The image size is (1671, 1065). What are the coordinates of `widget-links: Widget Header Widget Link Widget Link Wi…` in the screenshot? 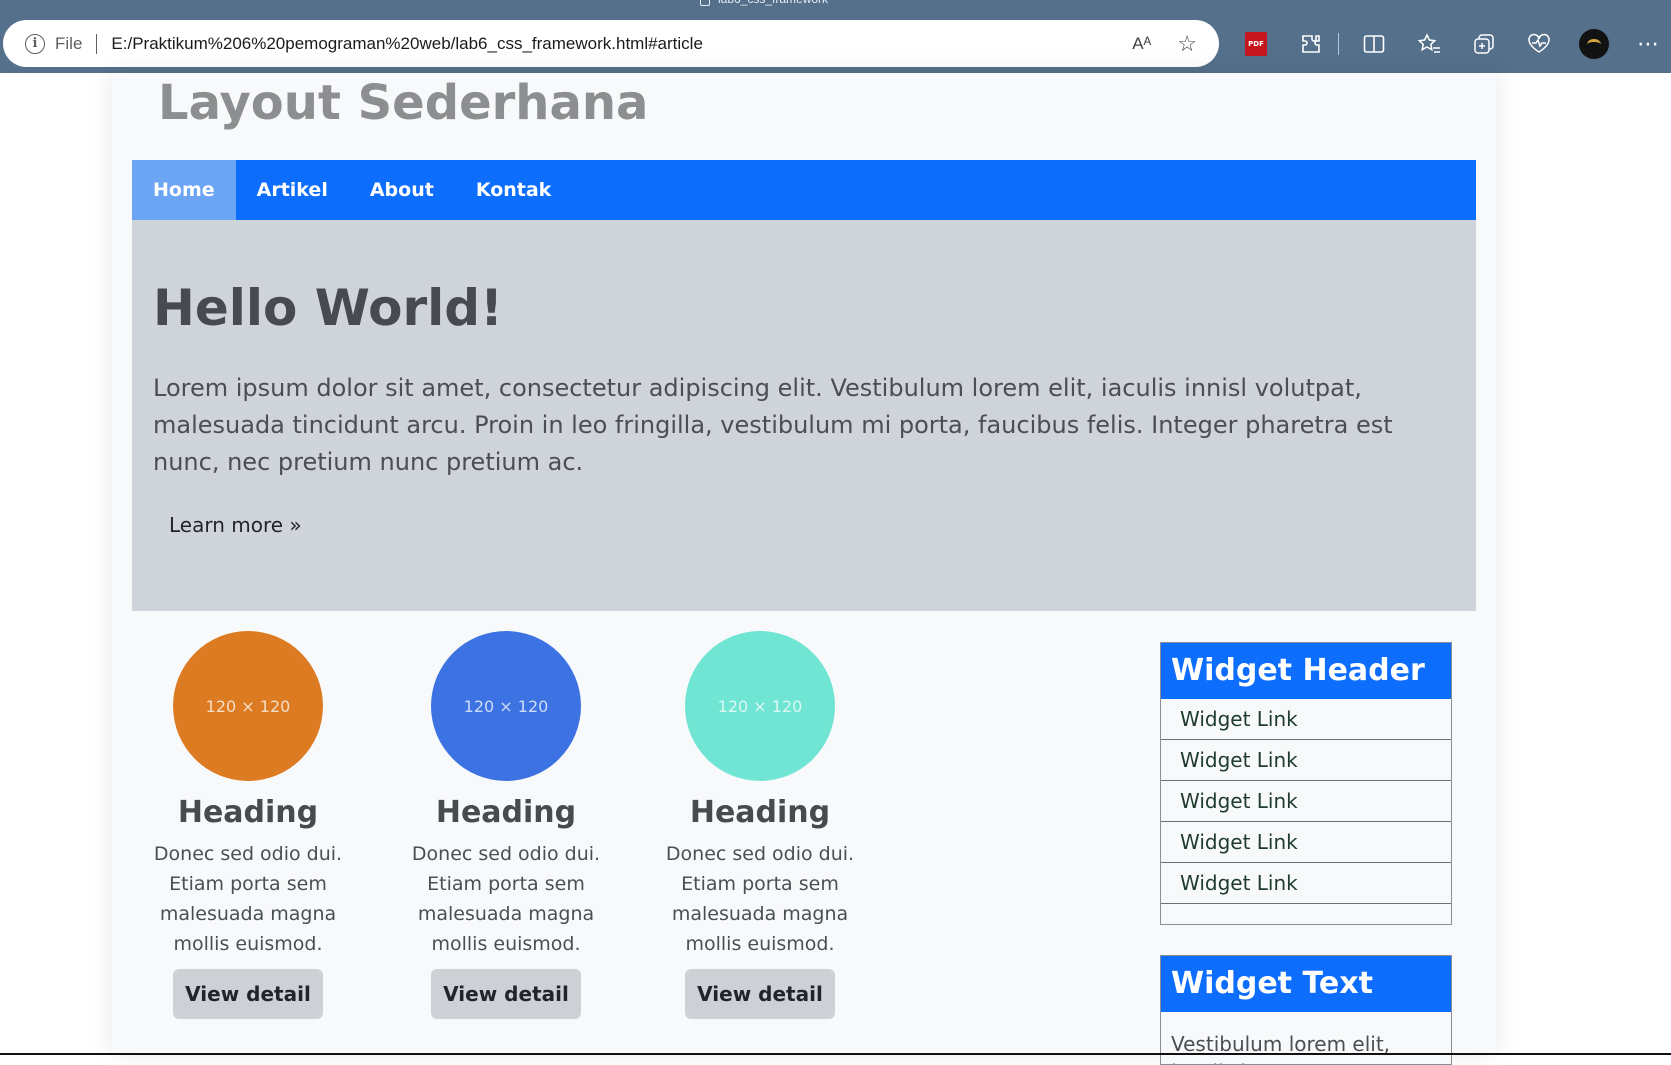 It's located at (1306, 783).